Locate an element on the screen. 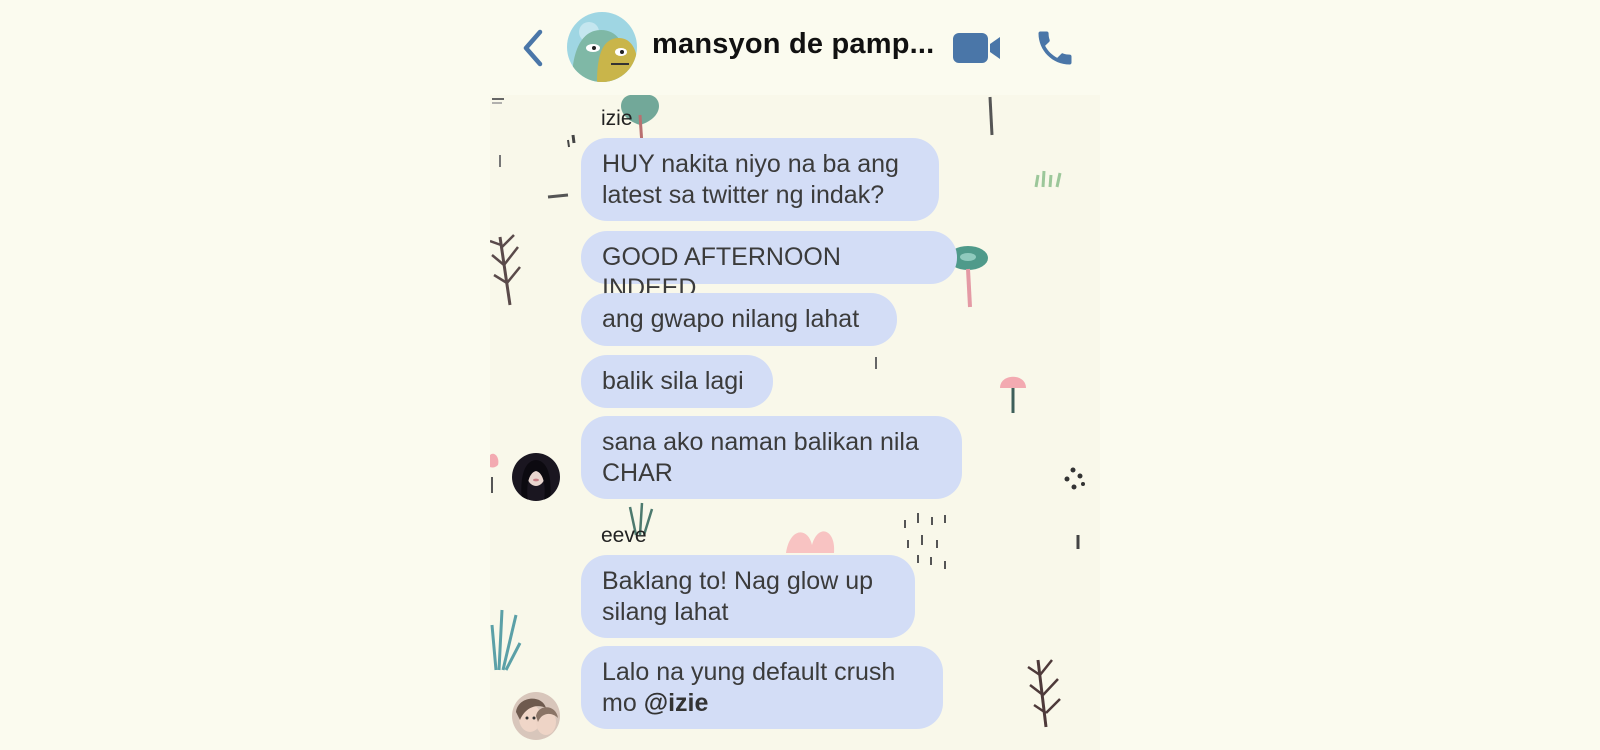 Image resolution: width=1600 pixels, height=750 pixels. message-bubble: ang gwapo nilang lahat is located at coordinates (739, 319).